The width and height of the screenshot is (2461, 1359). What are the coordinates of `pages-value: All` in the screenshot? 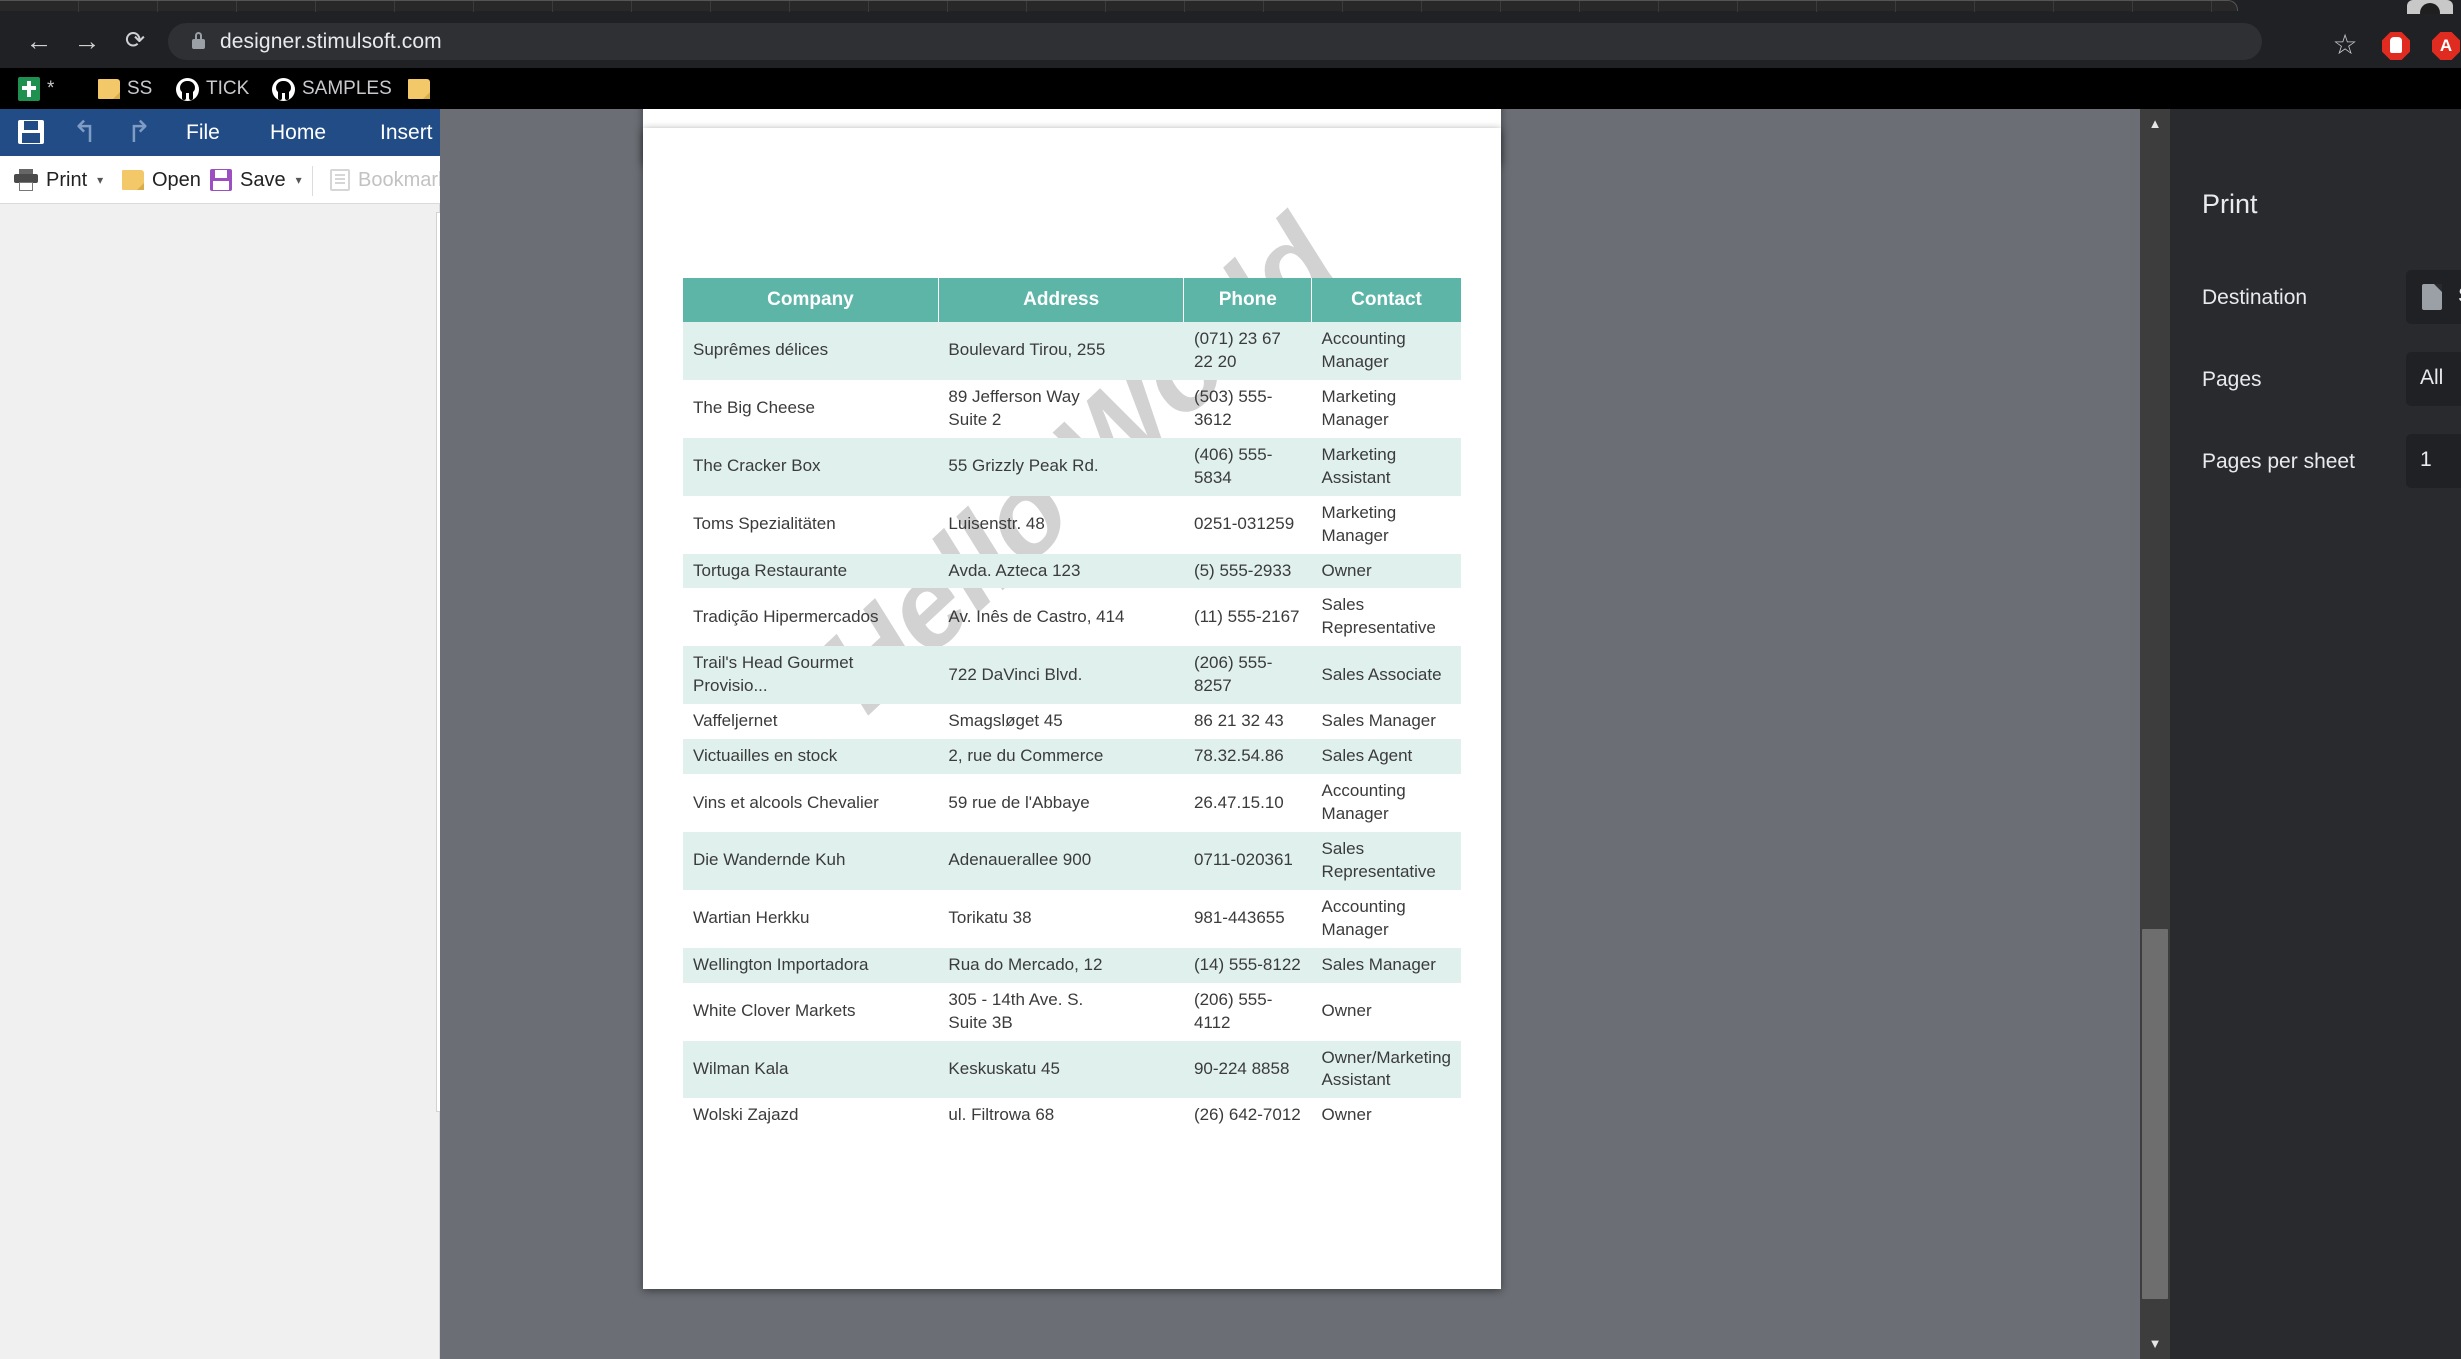 It's located at (2432, 377).